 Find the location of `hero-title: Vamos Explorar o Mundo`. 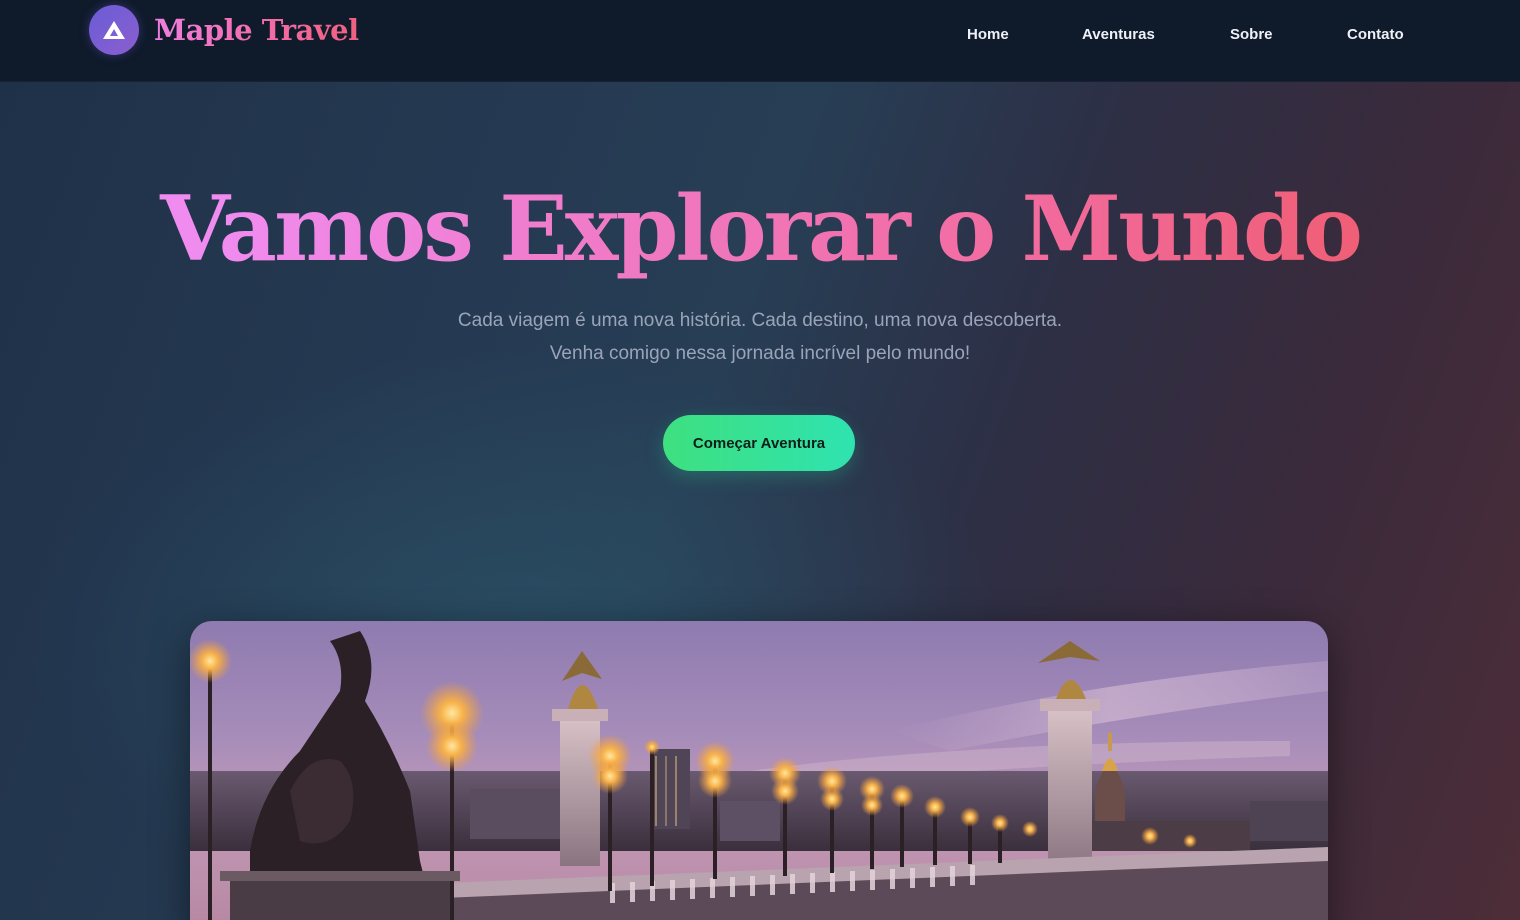

hero-title: Vamos Explorar o Mundo is located at coordinates (760, 229).